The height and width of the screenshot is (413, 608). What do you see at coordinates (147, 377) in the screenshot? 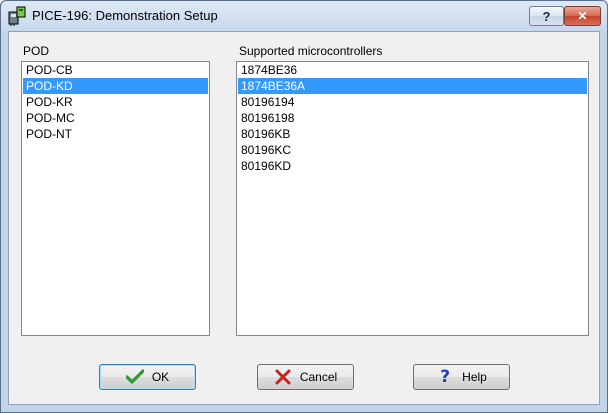
I see `ok-button: OK` at bounding box center [147, 377].